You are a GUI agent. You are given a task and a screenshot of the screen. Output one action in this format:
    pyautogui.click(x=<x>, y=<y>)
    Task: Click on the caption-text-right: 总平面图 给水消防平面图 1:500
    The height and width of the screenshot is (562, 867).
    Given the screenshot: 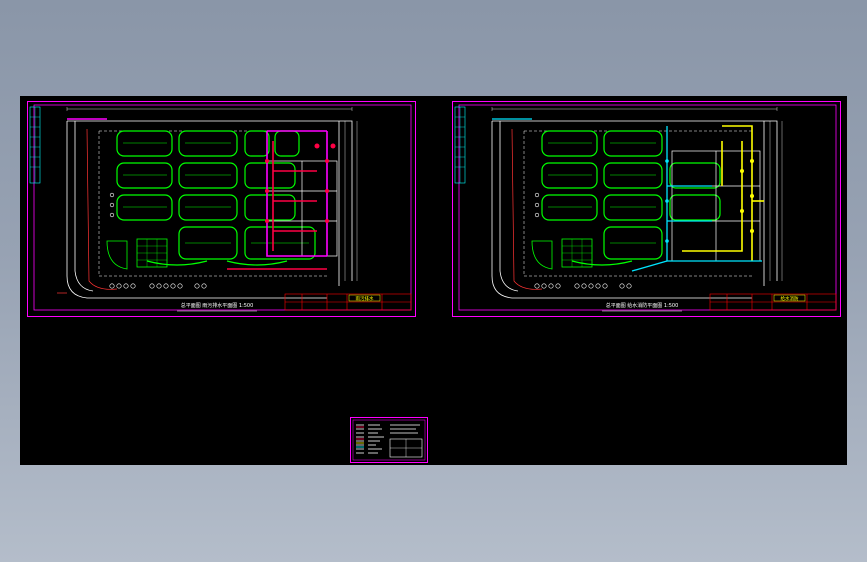 What is the action you would take?
    pyautogui.click(x=642, y=305)
    